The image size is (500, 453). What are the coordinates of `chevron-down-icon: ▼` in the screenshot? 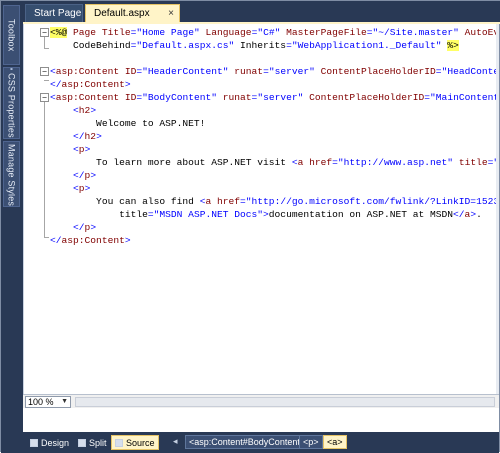 It's located at (64, 401).